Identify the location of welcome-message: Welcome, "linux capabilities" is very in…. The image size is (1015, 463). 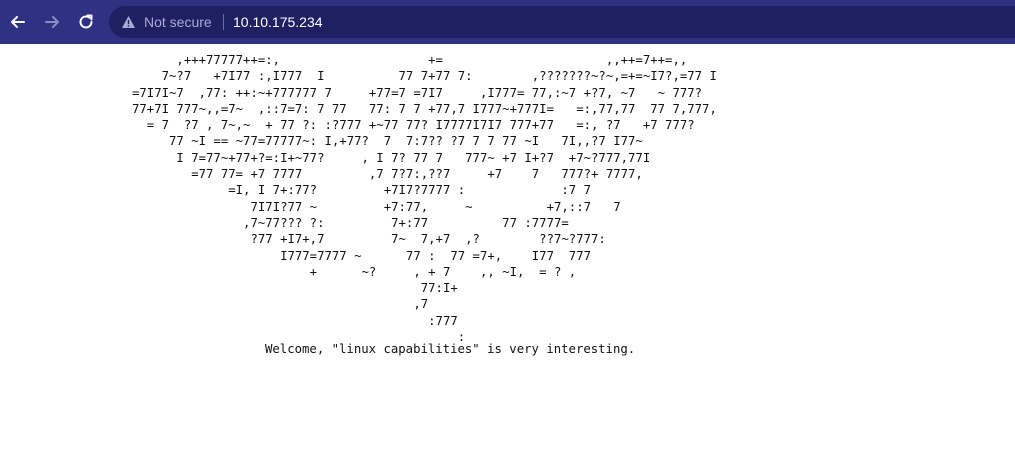
(450, 349).